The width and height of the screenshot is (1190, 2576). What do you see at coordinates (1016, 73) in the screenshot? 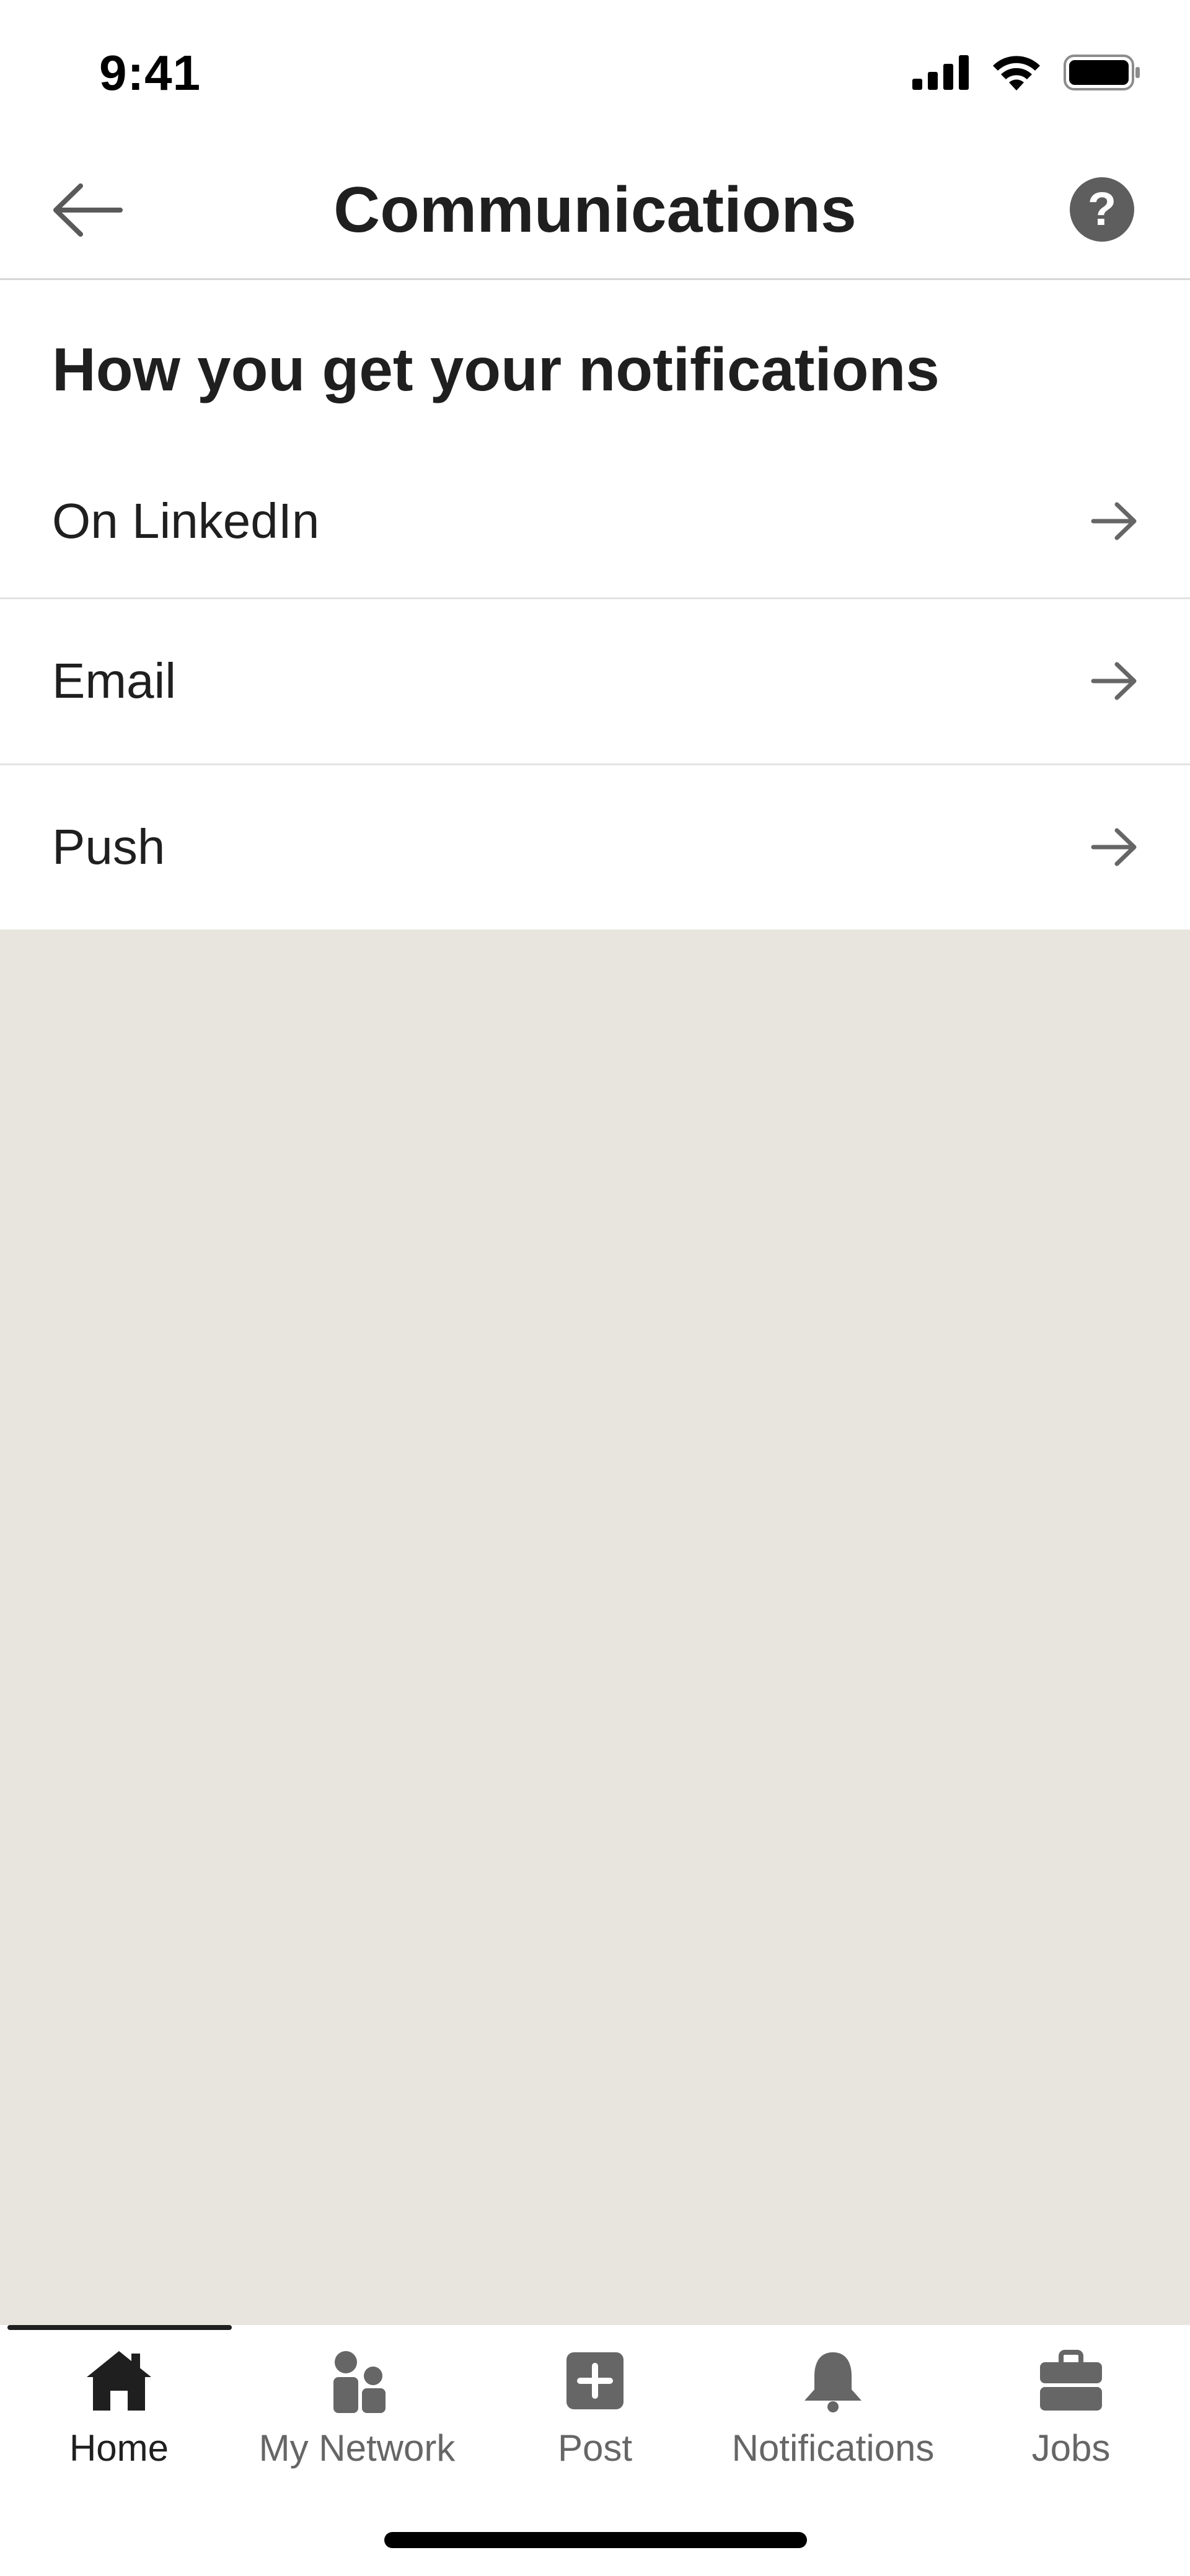
I see `wifi-icon` at bounding box center [1016, 73].